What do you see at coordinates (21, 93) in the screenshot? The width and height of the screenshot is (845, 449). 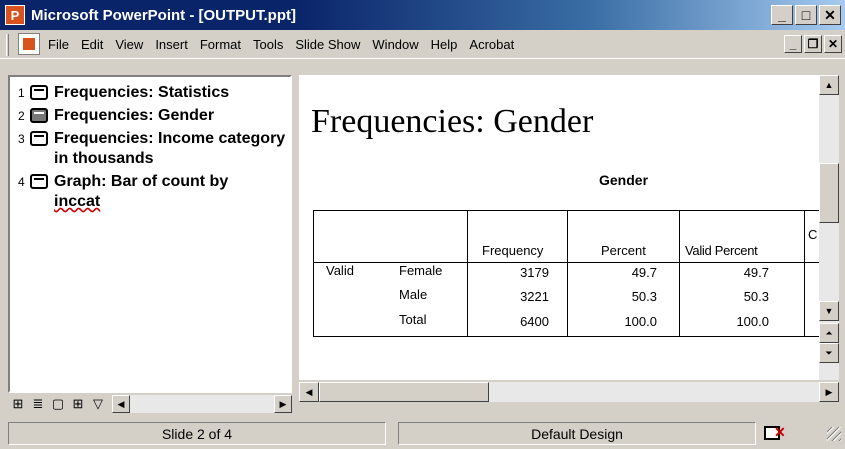 I see `slide-number: 1` at bounding box center [21, 93].